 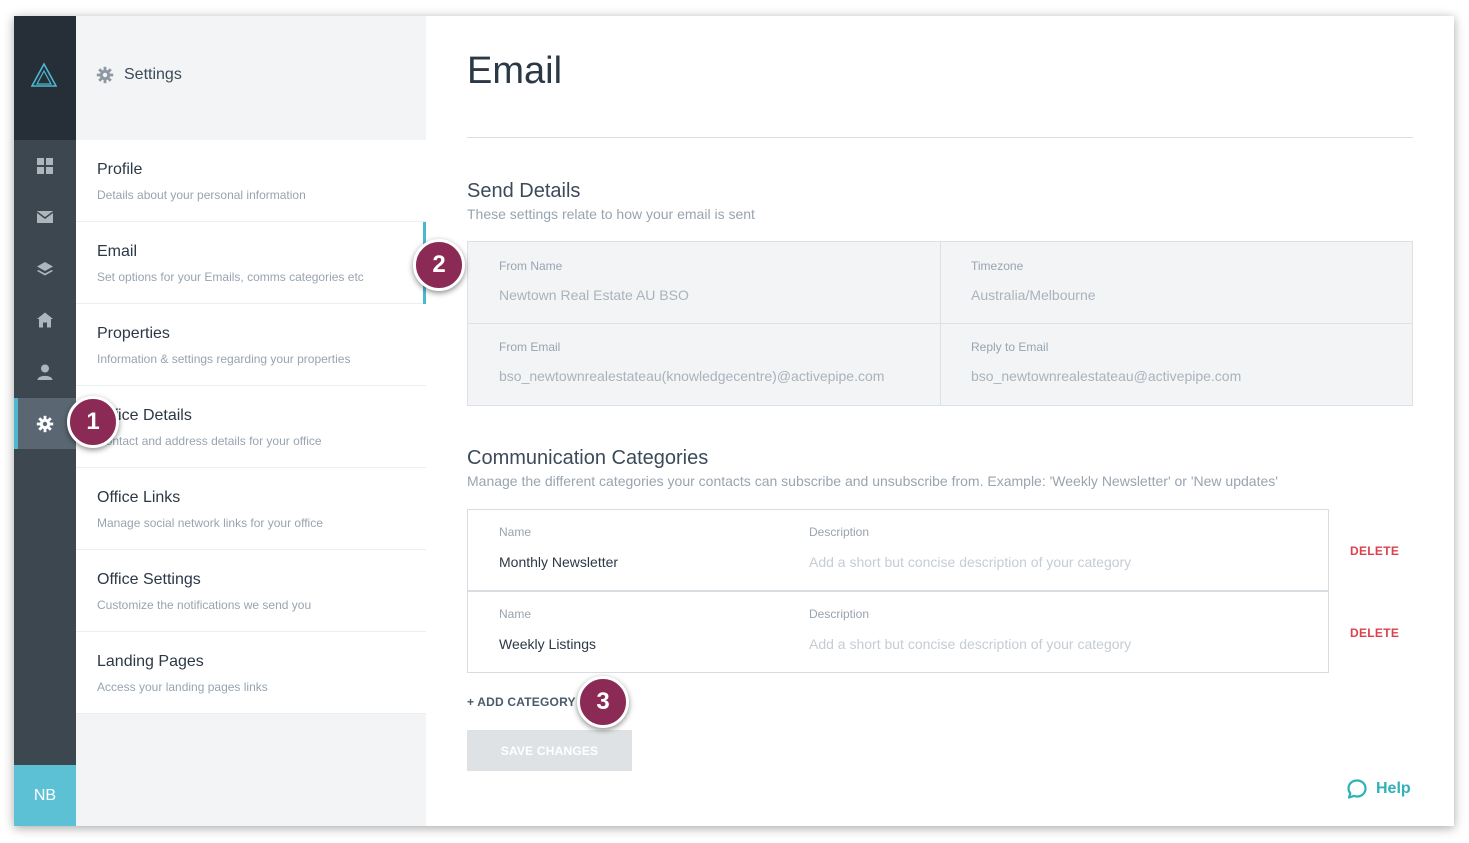 What do you see at coordinates (1106, 376) in the screenshot?
I see `field-value: bso_newtownrealestateau@activepipe.com` at bounding box center [1106, 376].